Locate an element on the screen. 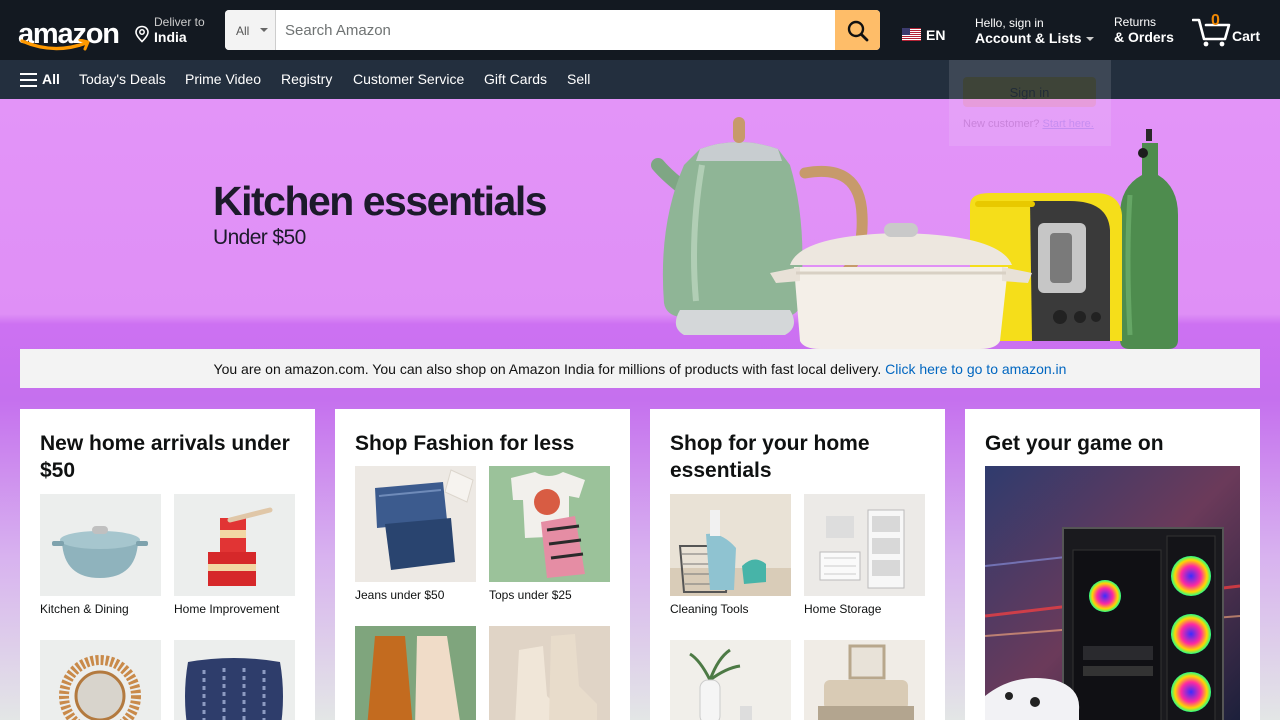  deliver-to-label: Deliver to is located at coordinates (179, 22).